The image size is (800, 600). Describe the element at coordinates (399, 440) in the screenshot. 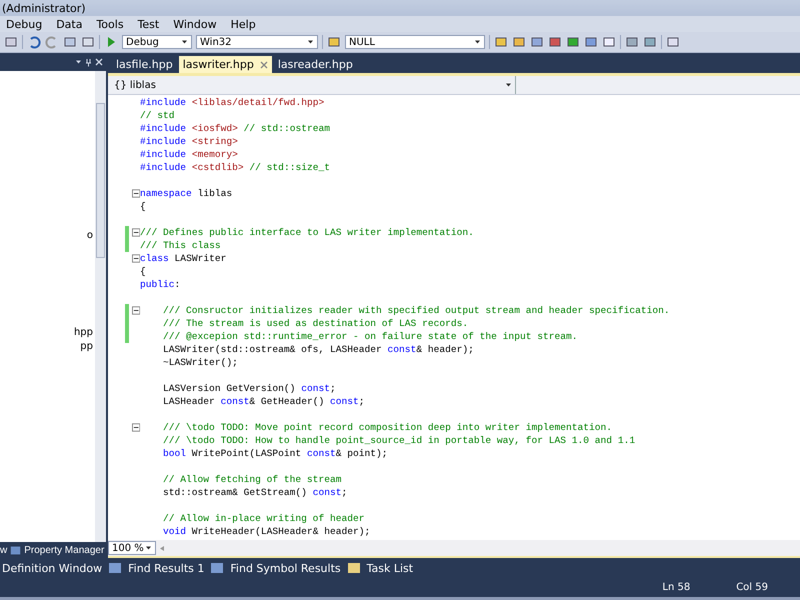

I see `code-line: /// \todo TODO: How to handle point_source_id in portable way, for LAS 1.0 and 1.1` at that location.